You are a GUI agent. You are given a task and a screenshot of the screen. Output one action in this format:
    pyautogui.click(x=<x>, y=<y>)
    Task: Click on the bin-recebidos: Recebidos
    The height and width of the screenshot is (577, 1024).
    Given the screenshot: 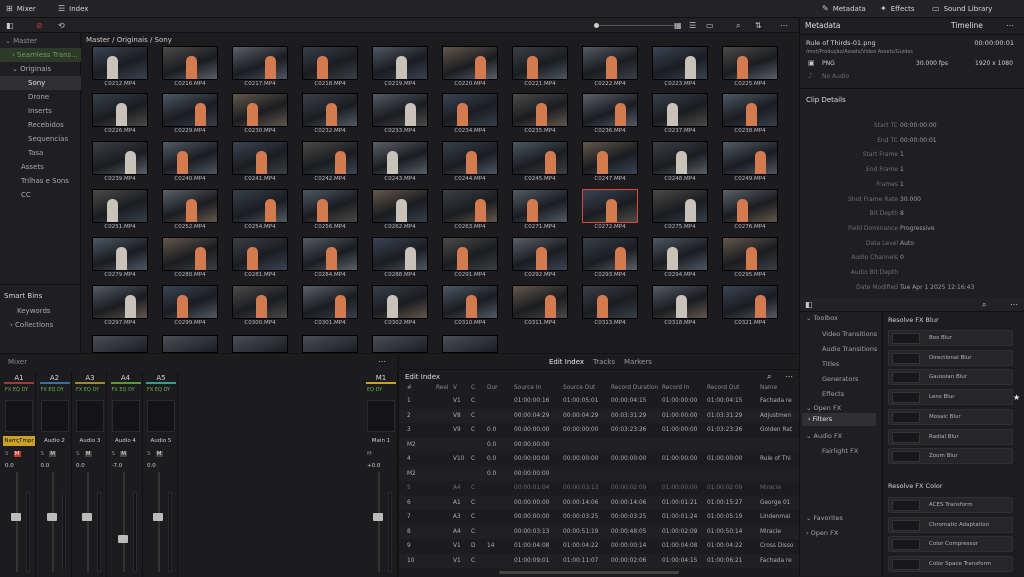 What is the action you would take?
    pyautogui.click(x=40, y=125)
    